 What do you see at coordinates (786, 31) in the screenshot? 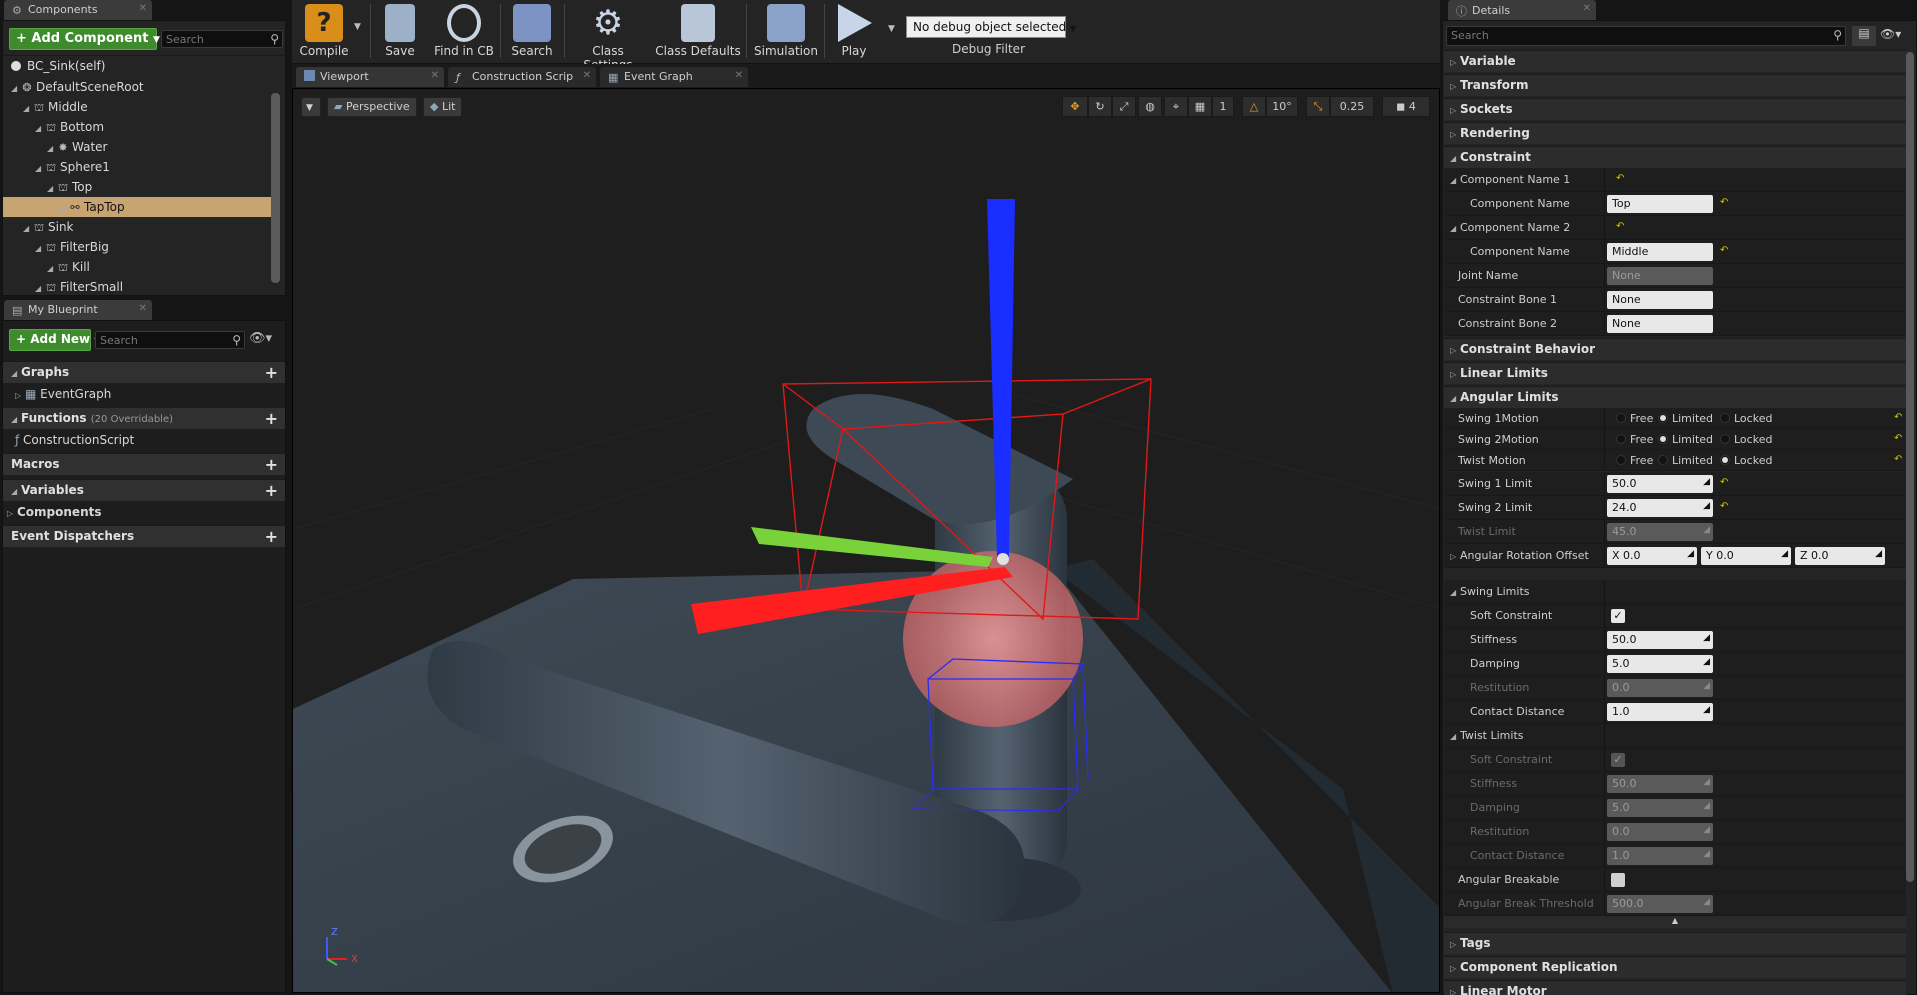
I see `simulation-button: Simulation` at bounding box center [786, 31].